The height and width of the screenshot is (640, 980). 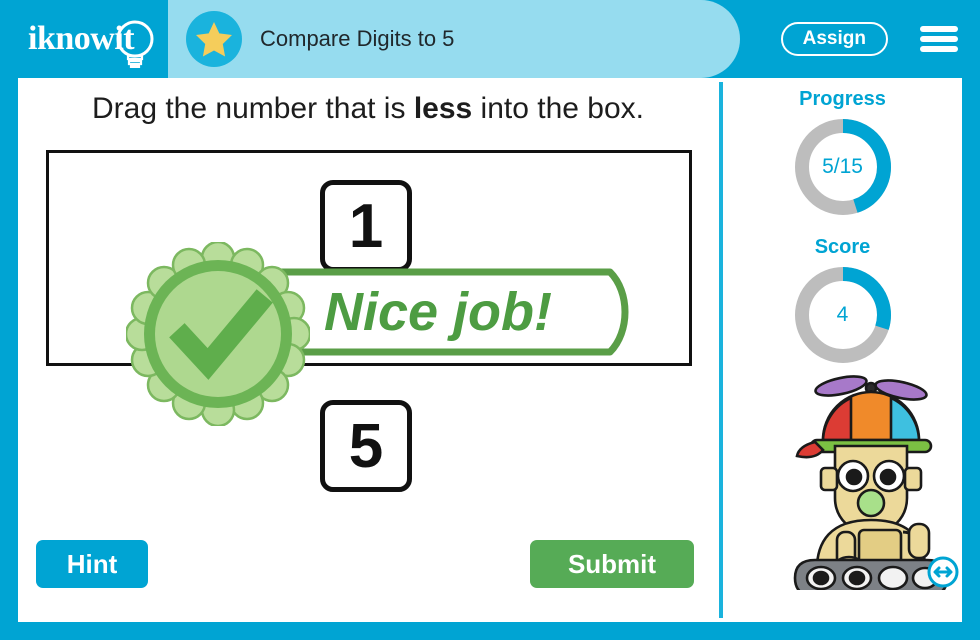 I want to click on submit-button: Submit, so click(x=612, y=564).